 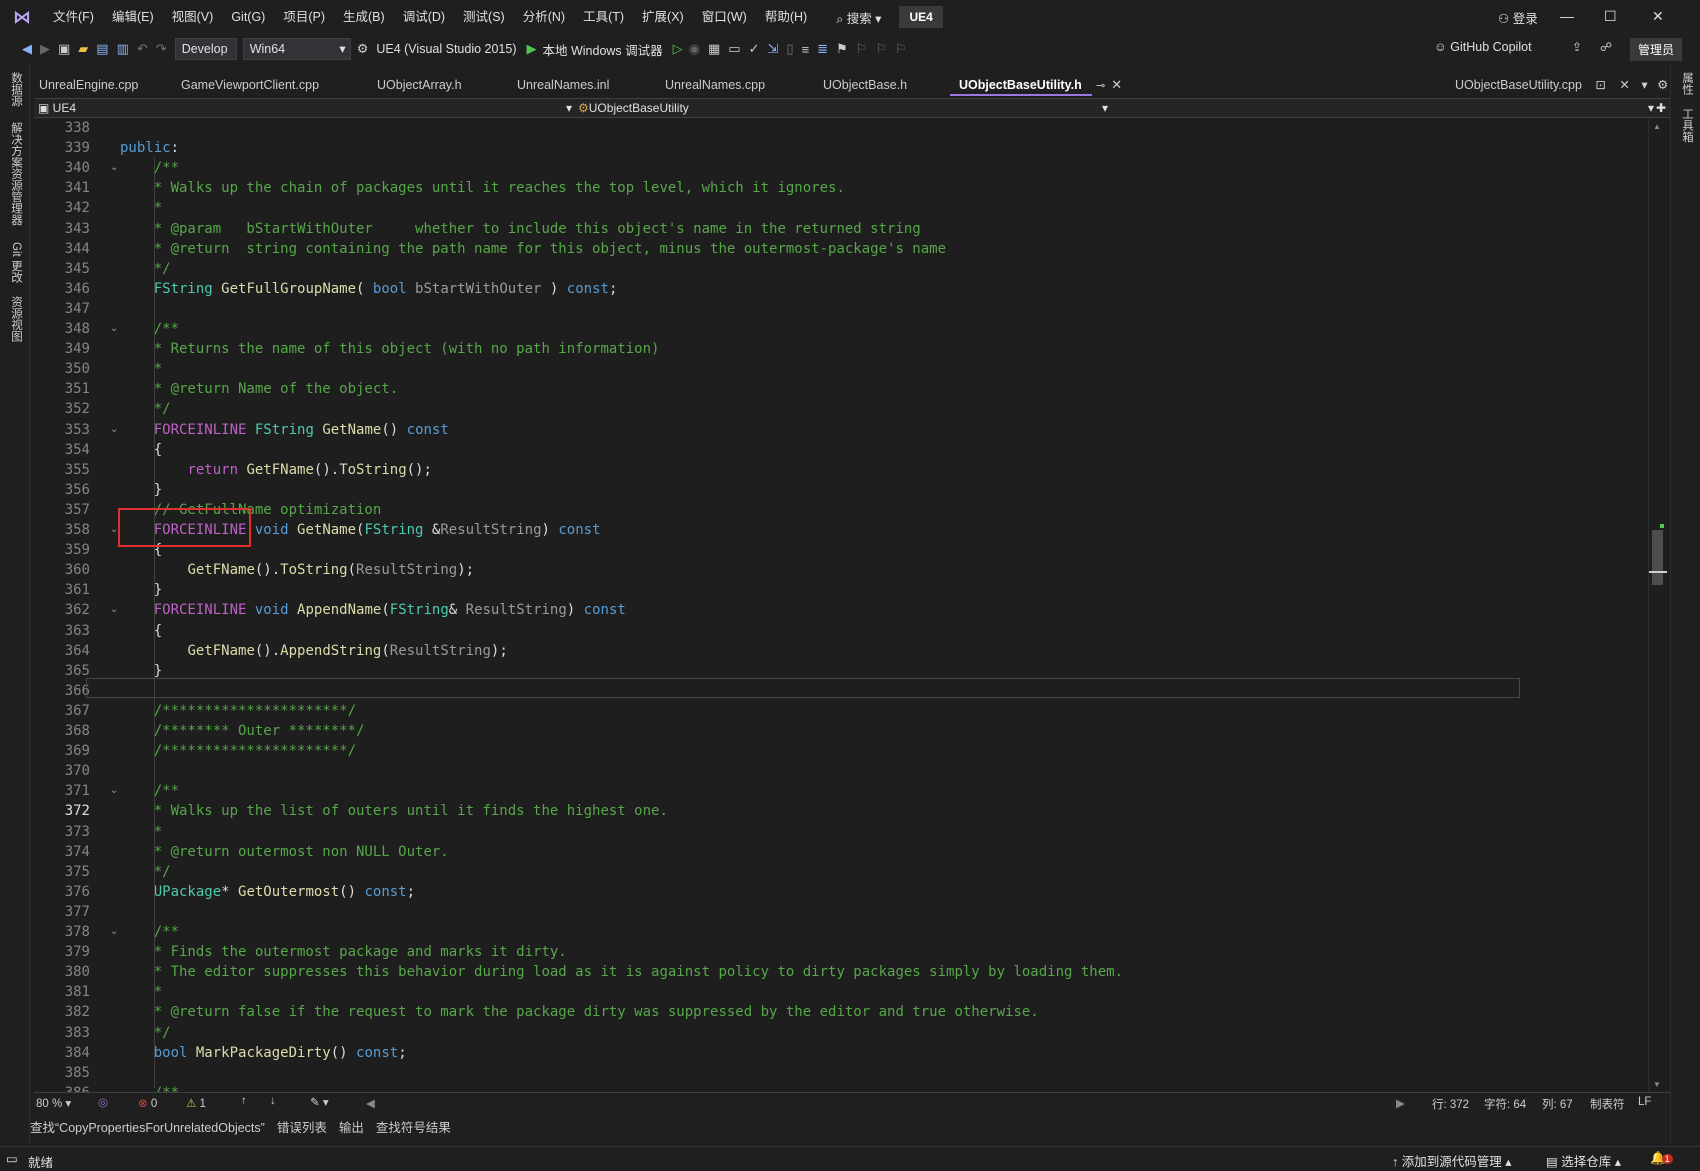 What do you see at coordinates (161, 49) in the screenshot?
I see `redo-icon: ↷` at bounding box center [161, 49].